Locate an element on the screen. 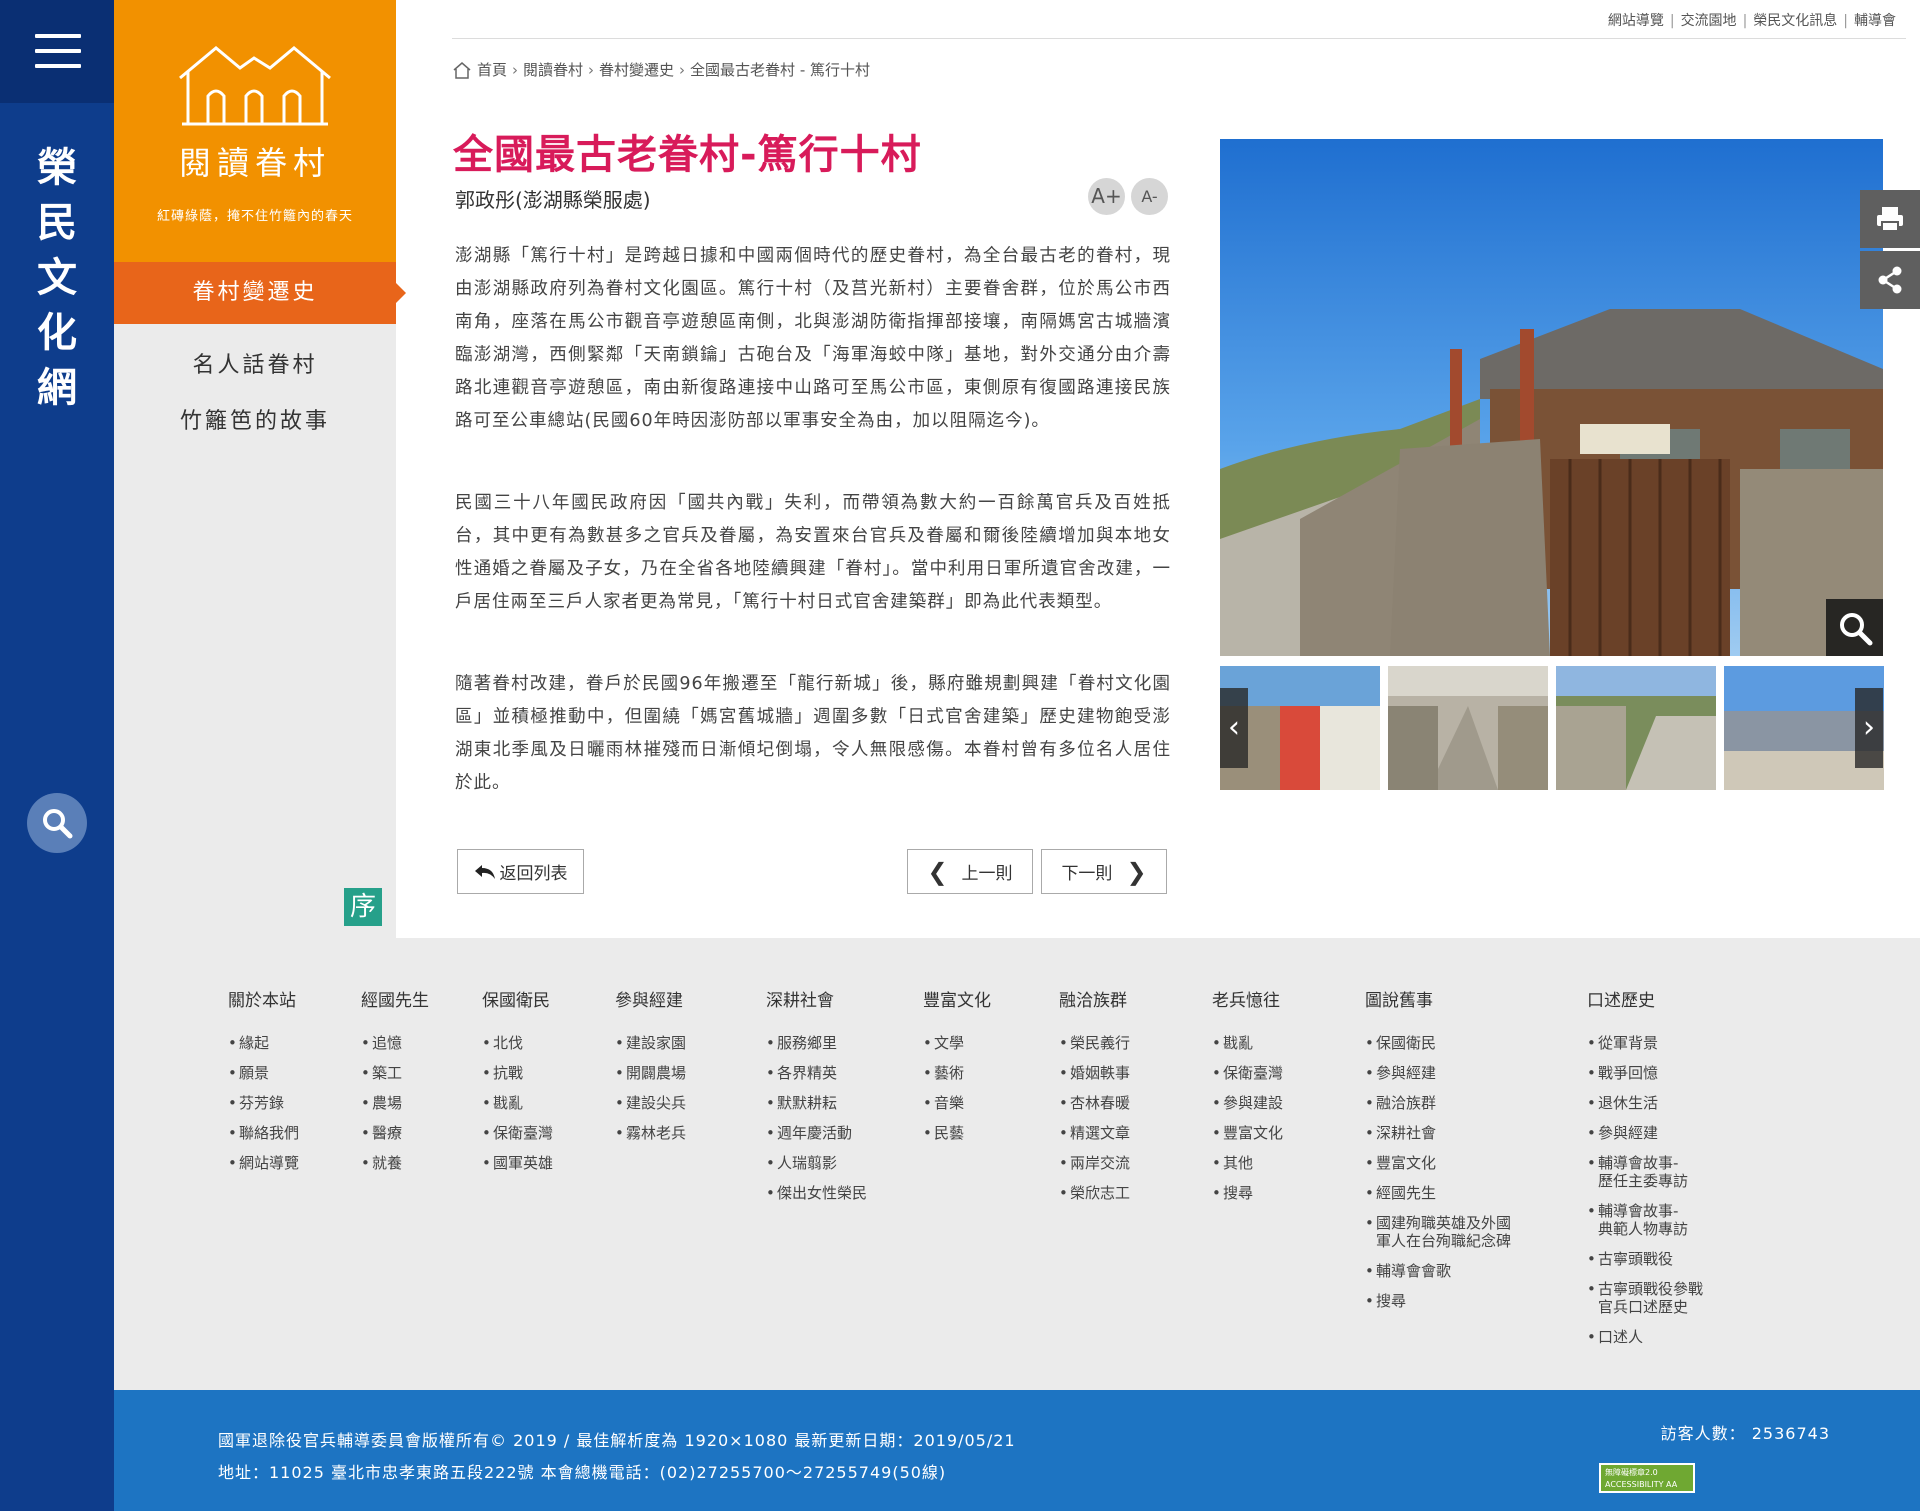 This screenshot has width=1920, height=1511. footer-link: 建設家園 is located at coordinates (650, 1043).